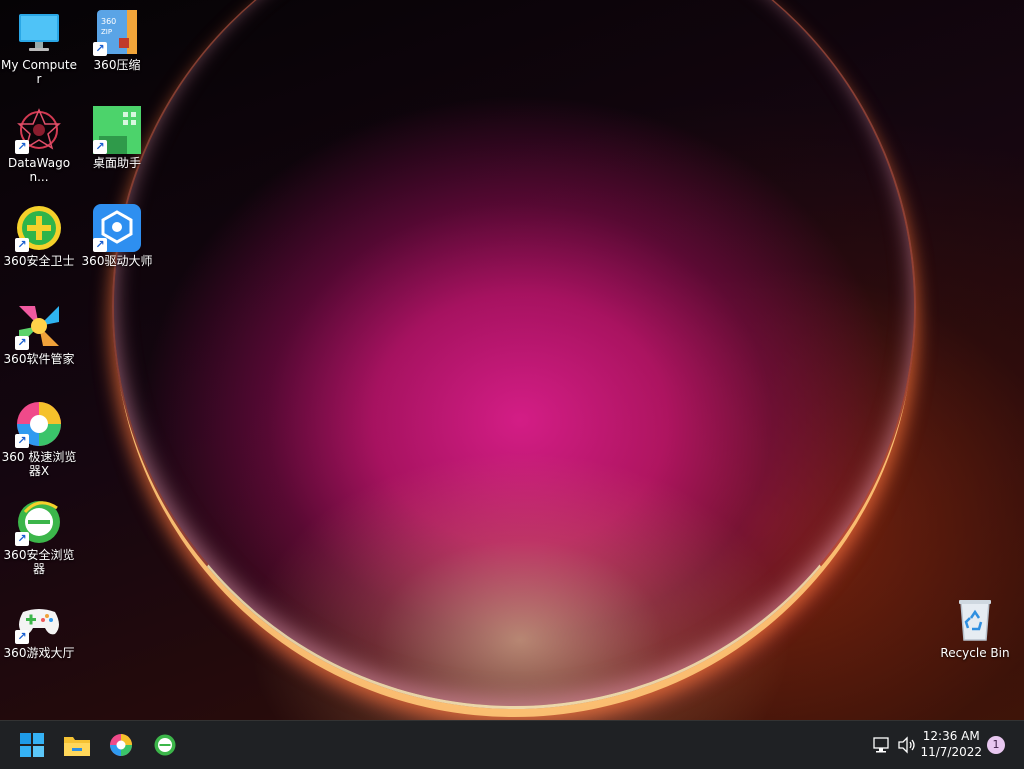  I want to click on desktop-icon-recycle-bin: Recycle Bin, so click(975, 628).